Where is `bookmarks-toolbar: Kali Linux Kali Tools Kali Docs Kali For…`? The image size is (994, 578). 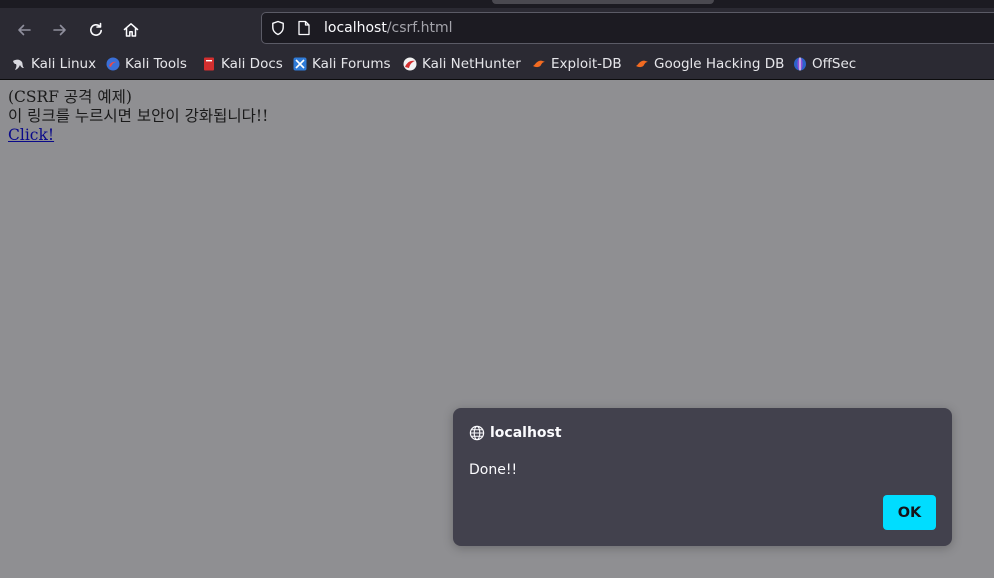
bookmarks-toolbar: Kali Linux Kali Tools Kali Docs Kali For… is located at coordinates (497, 64).